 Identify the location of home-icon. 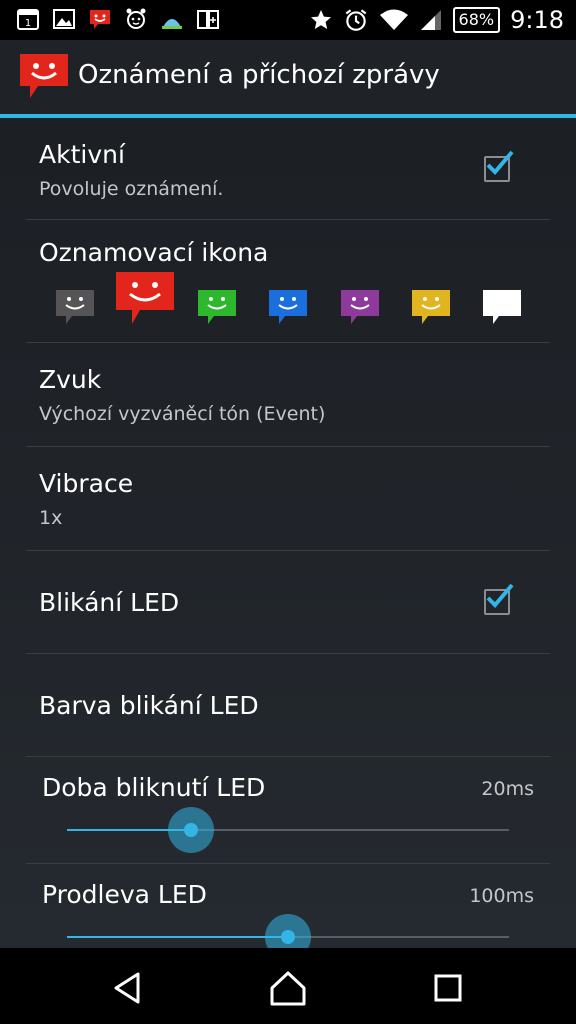
(288, 988).